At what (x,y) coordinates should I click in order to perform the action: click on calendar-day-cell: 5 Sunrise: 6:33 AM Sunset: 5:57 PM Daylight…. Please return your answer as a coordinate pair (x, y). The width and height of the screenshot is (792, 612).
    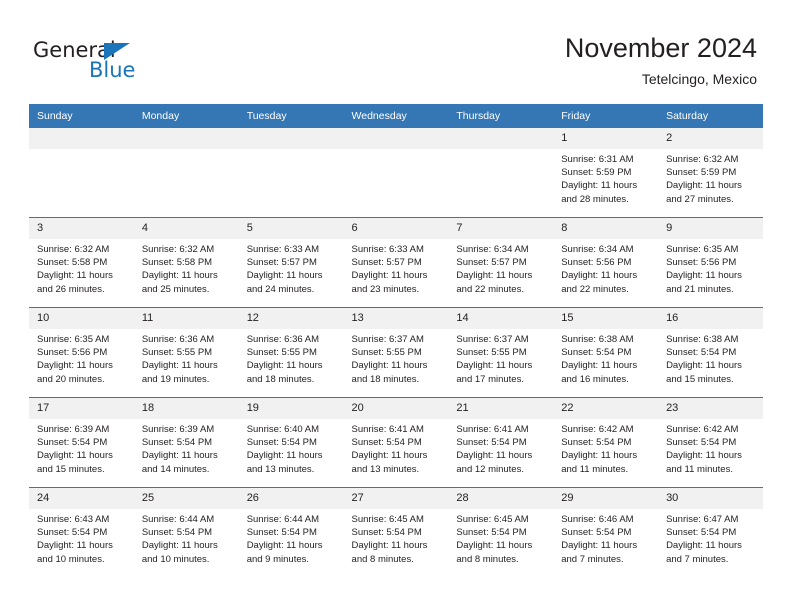
    Looking at the image, I should click on (291, 262).